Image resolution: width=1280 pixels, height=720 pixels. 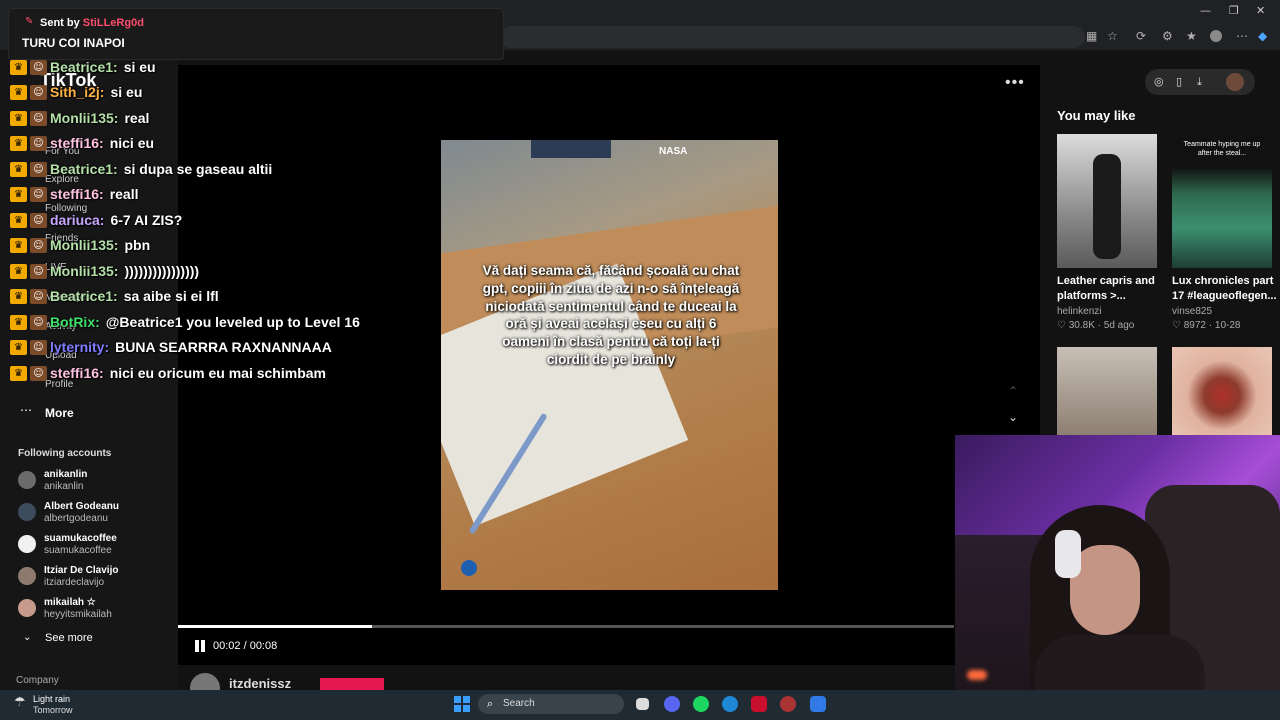 What do you see at coordinates (1234, 10) in the screenshot?
I see `maximize-button: ❐` at bounding box center [1234, 10].